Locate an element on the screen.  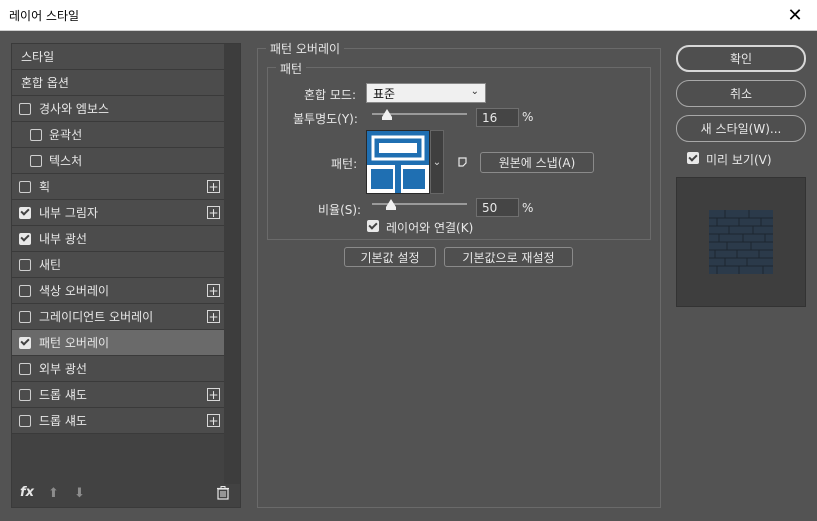
move-up-icon: ⬆ is located at coordinates (53, 493).